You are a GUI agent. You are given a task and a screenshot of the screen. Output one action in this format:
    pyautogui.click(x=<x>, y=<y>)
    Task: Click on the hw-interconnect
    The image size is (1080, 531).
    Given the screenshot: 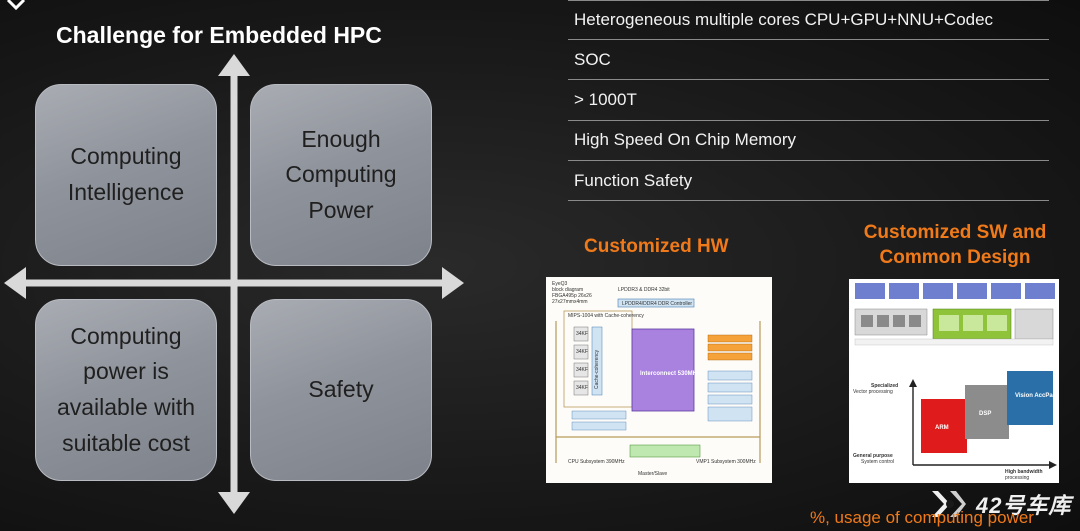 What is the action you would take?
    pyautogui.click(x=663, y=370)
    